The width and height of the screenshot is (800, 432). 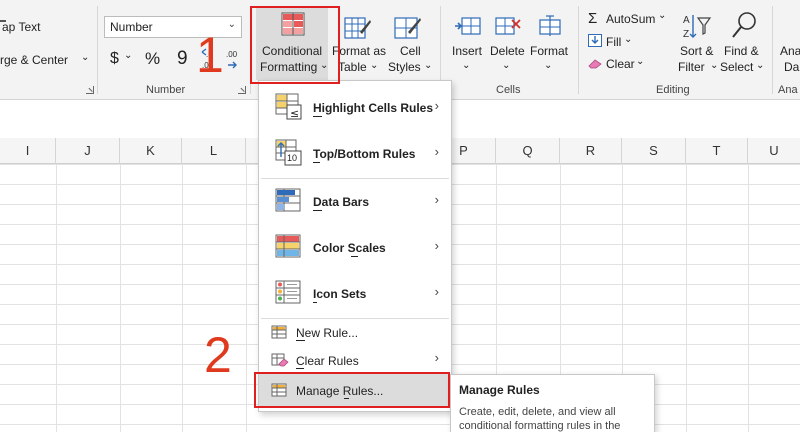 I want to click on comma-button: 9, so click(x=182, y=59).